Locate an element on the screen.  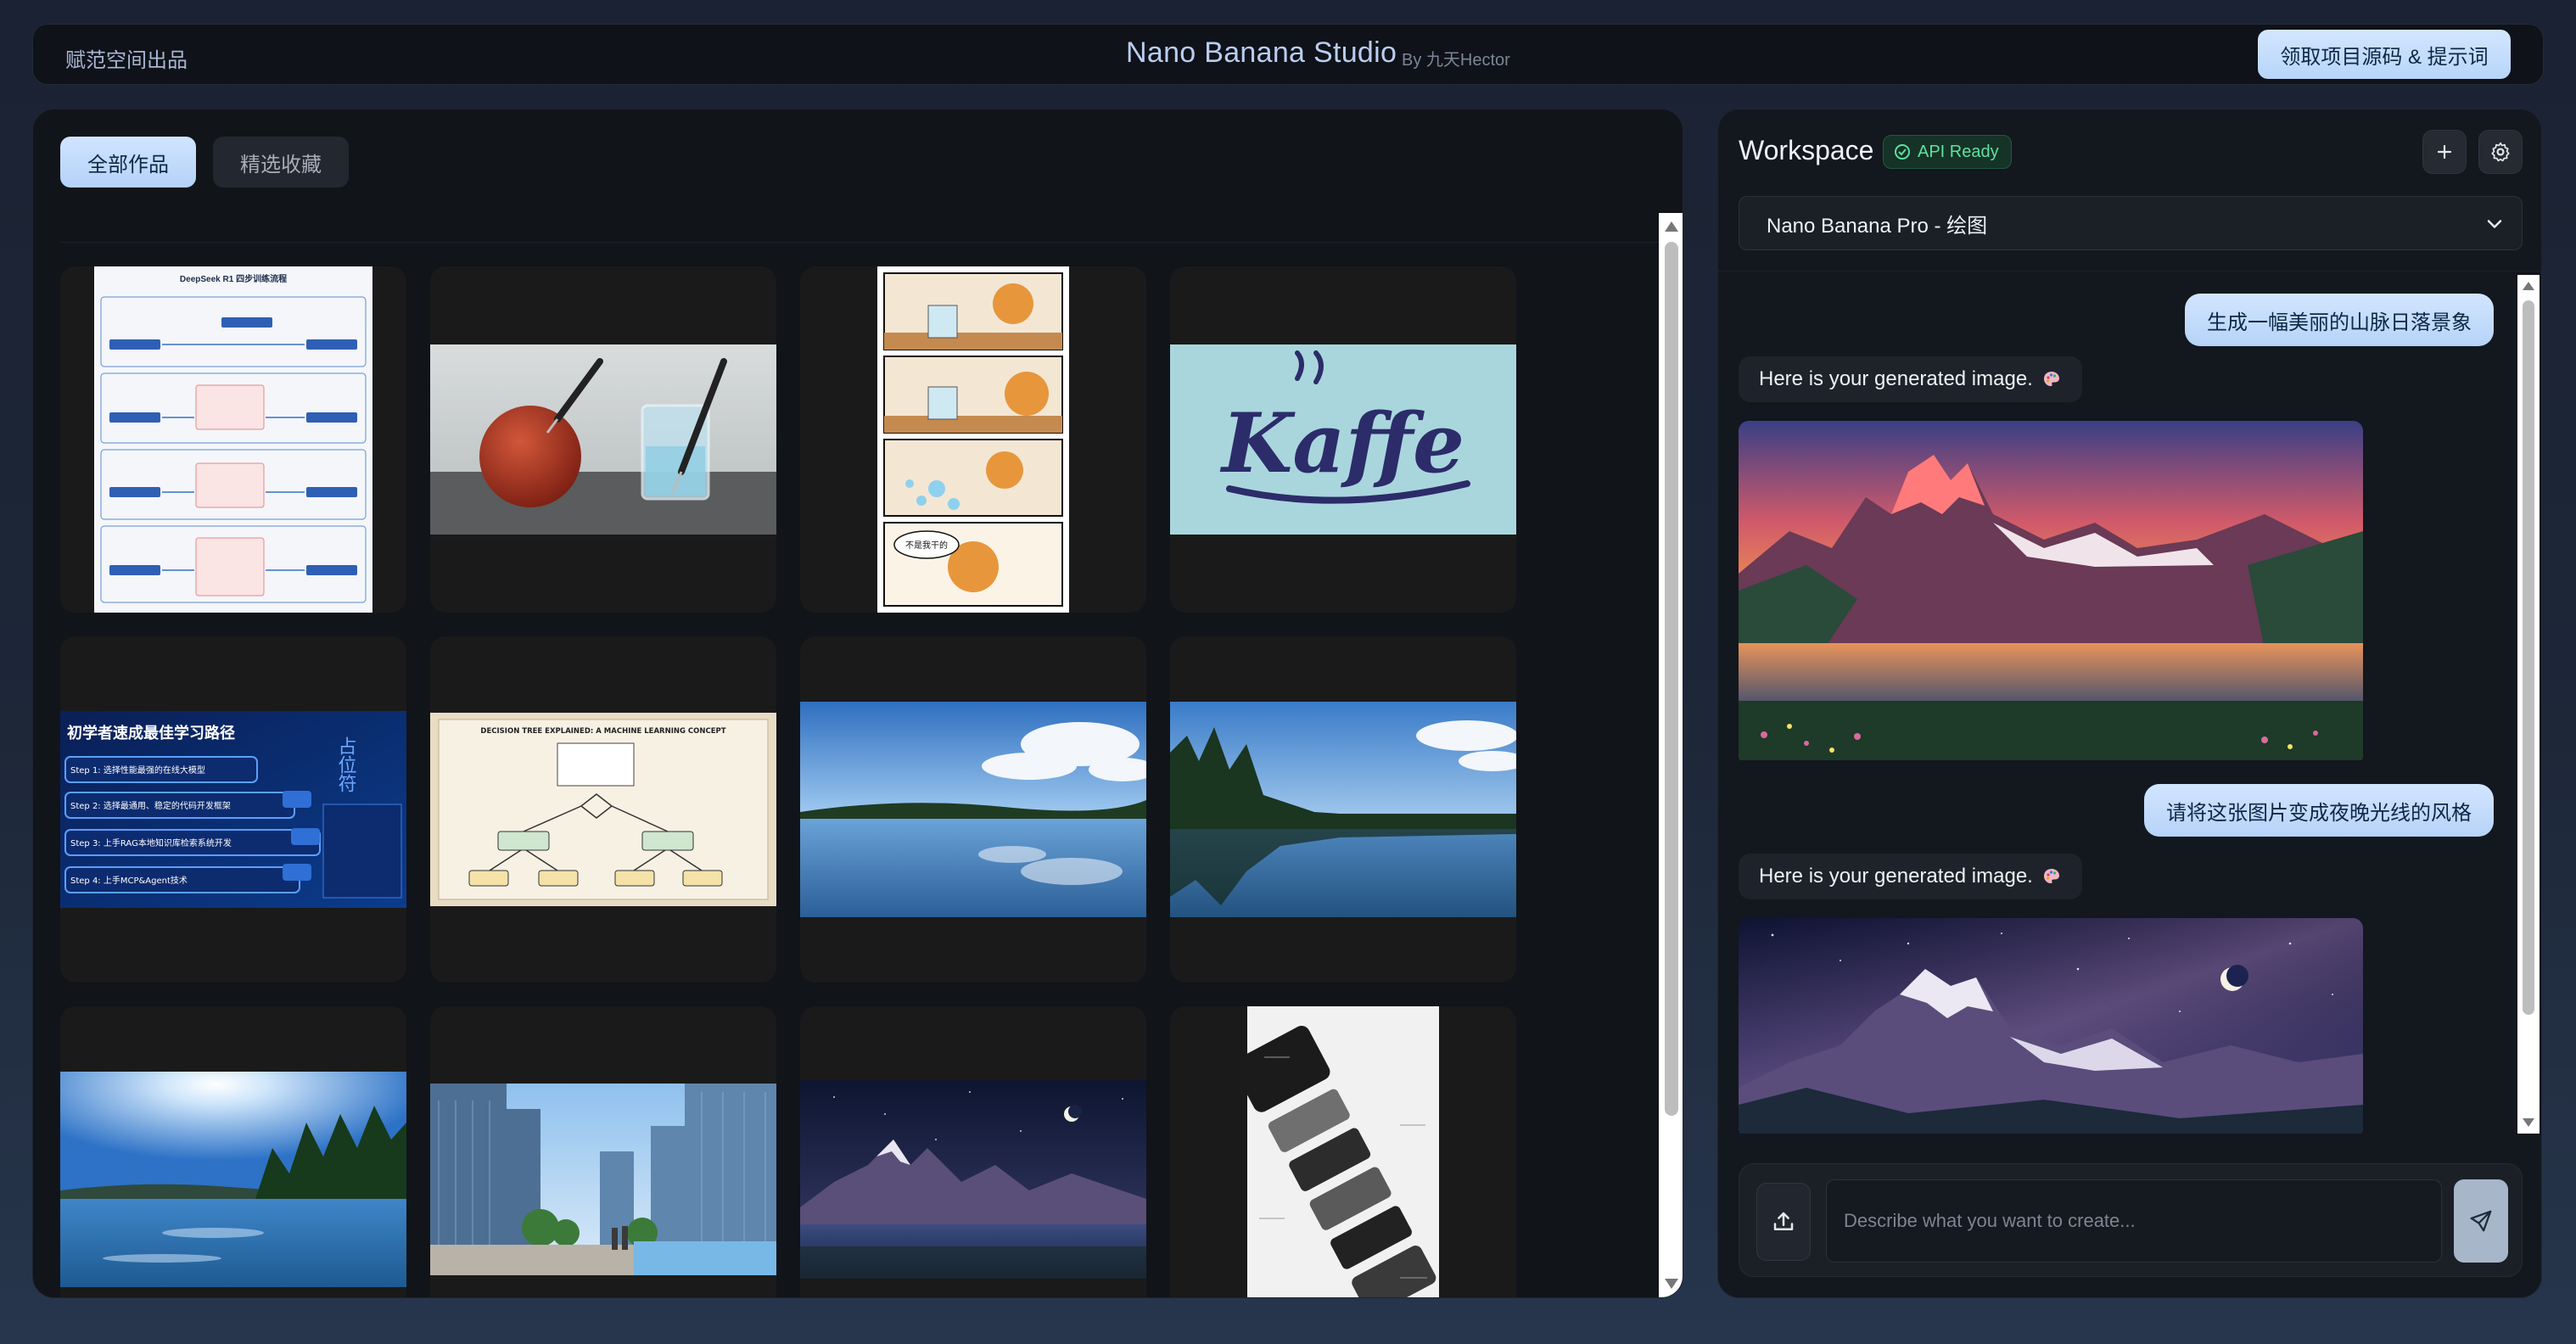
chat-scroll-thumb is located at coordinates (2529, 658).